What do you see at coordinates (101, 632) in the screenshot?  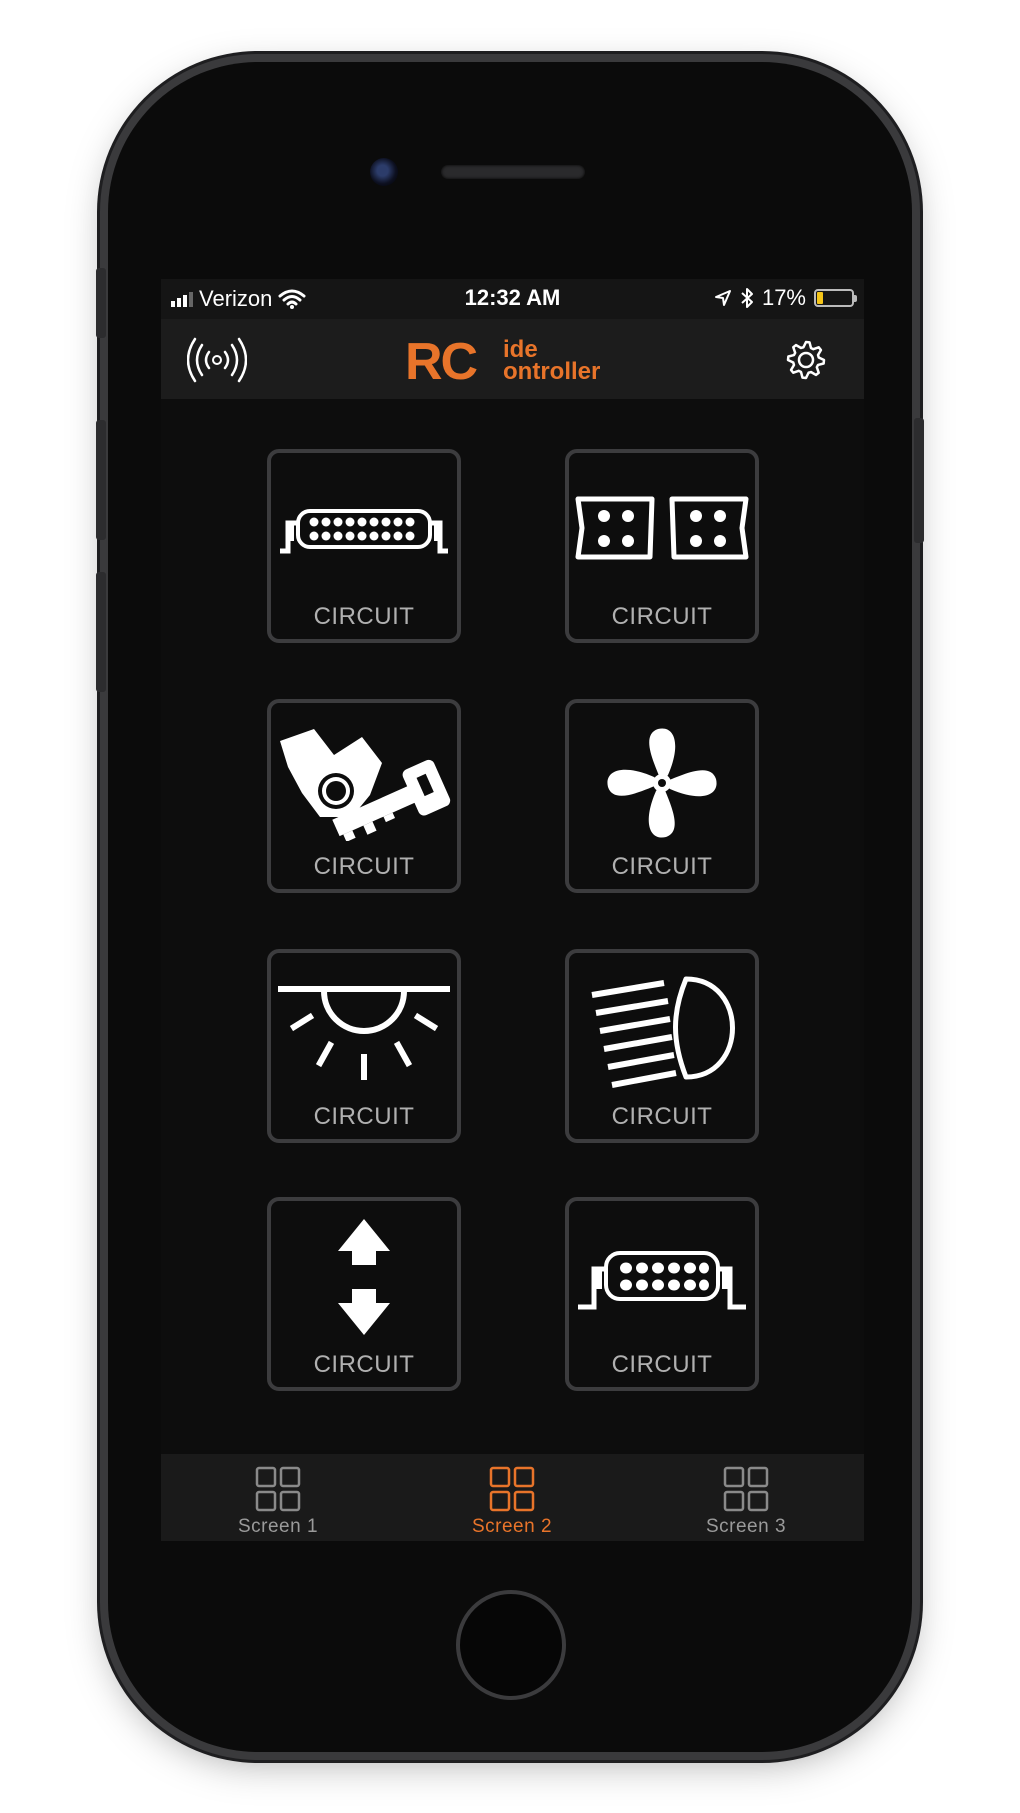 I see `volume-down-button` at bounding box center [101, 632].